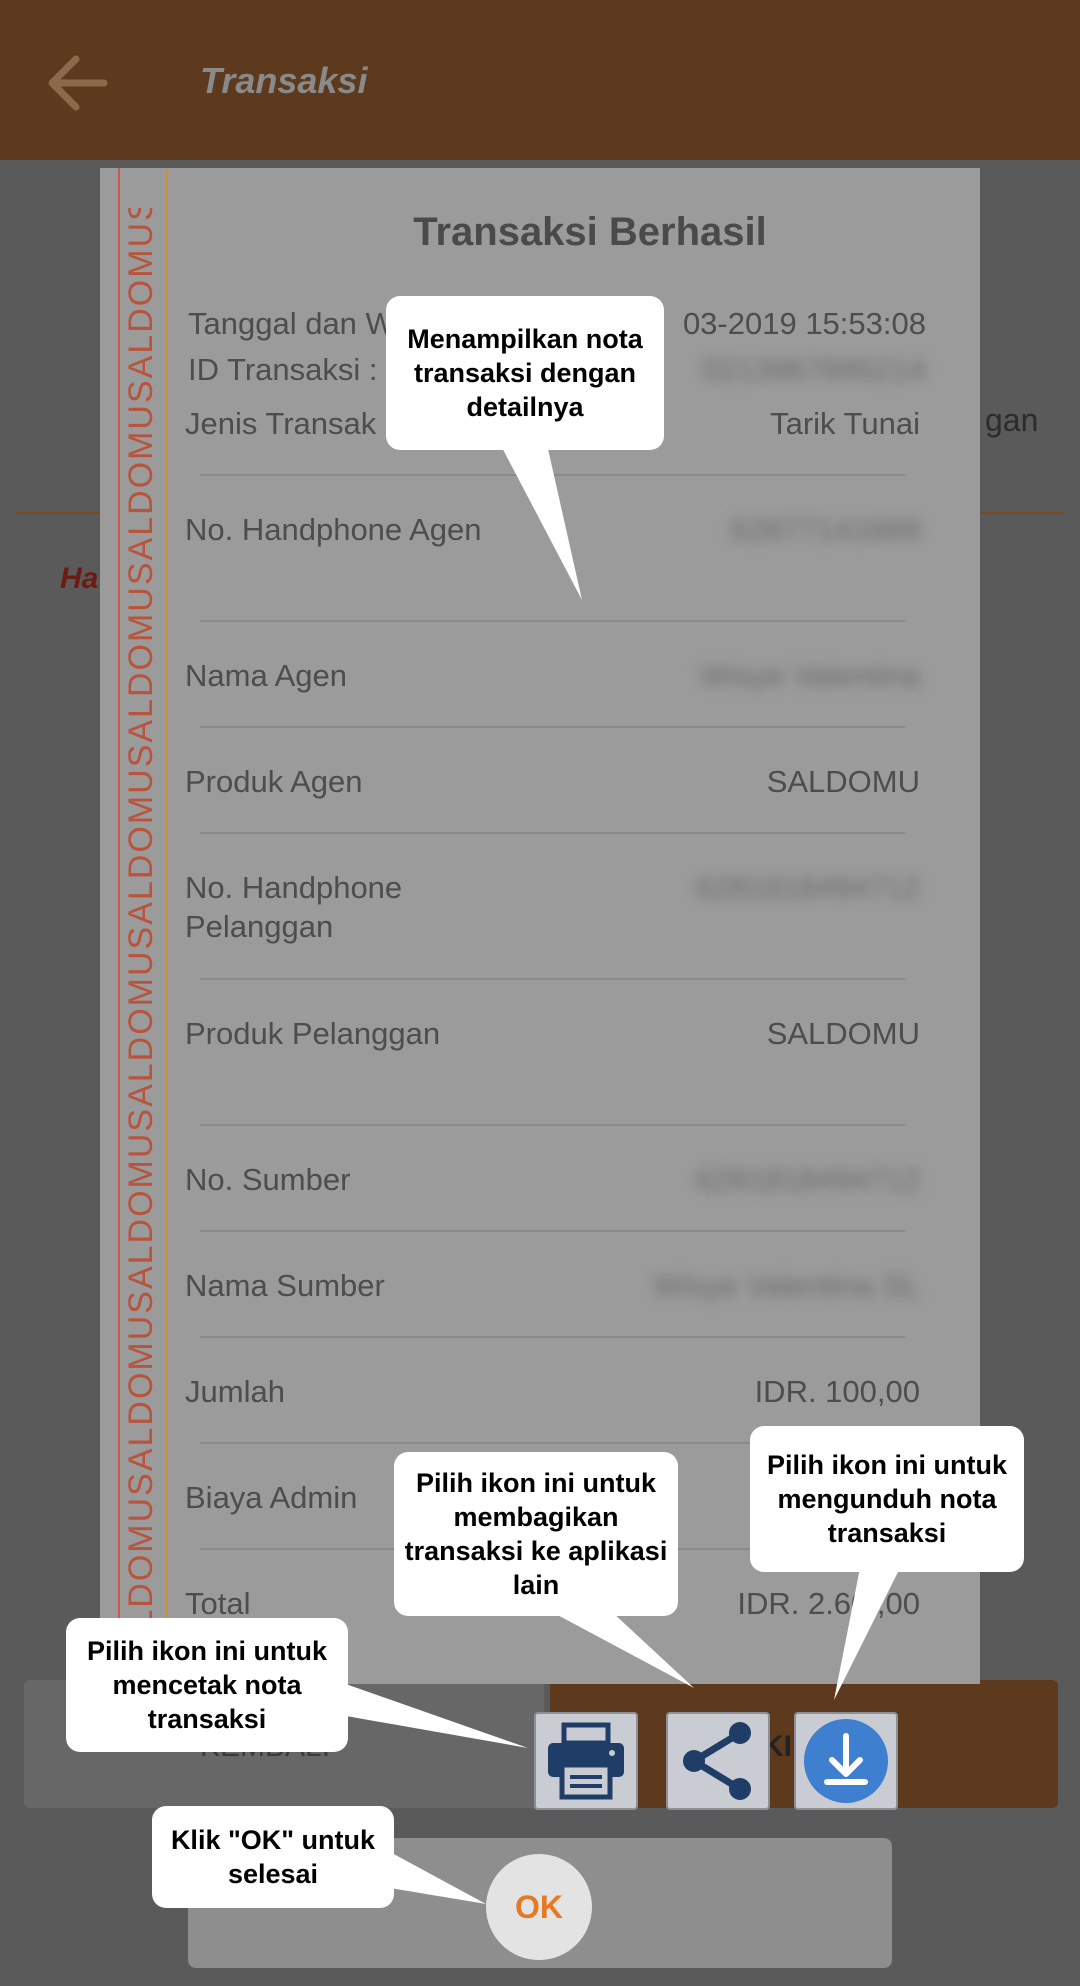 This screenshot has width=1080, height=1986. What do you see at coordinates (867, 1634) in the screenshot?
I see `download-callout-tail` at bounding box center [867, 1634].